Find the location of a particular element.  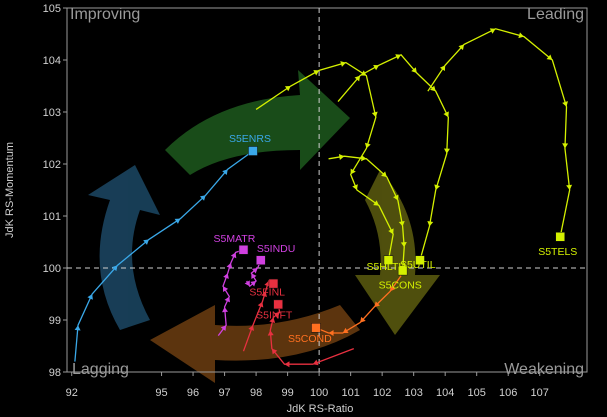

x-tick-label: 92 is located at coordinates (72, 393).